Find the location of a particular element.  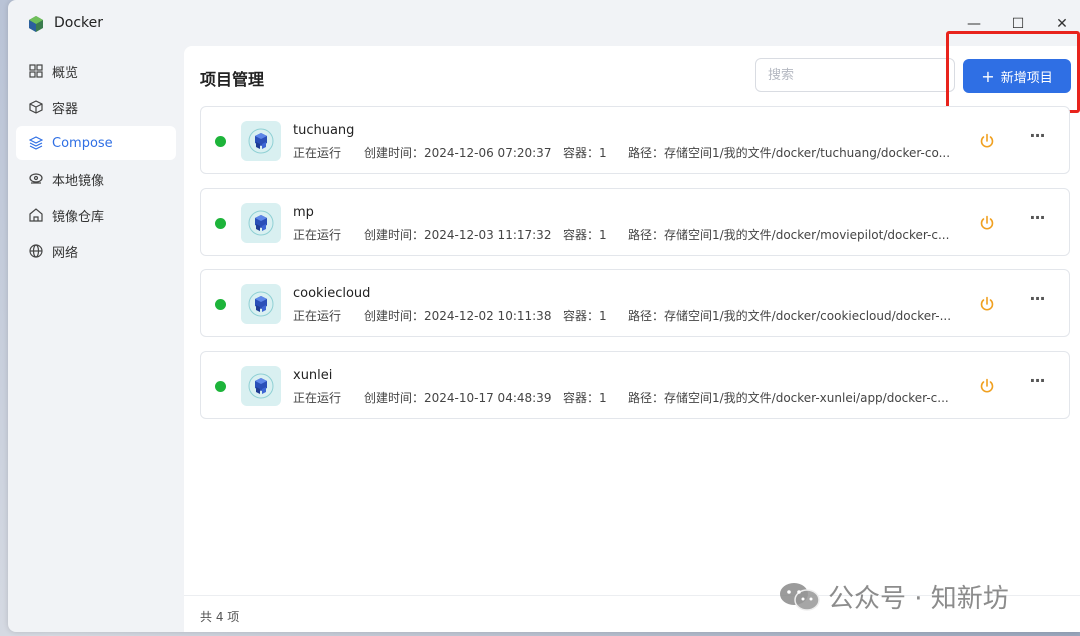

maximize-button: ☐ is located at coordinates (1018, 24).